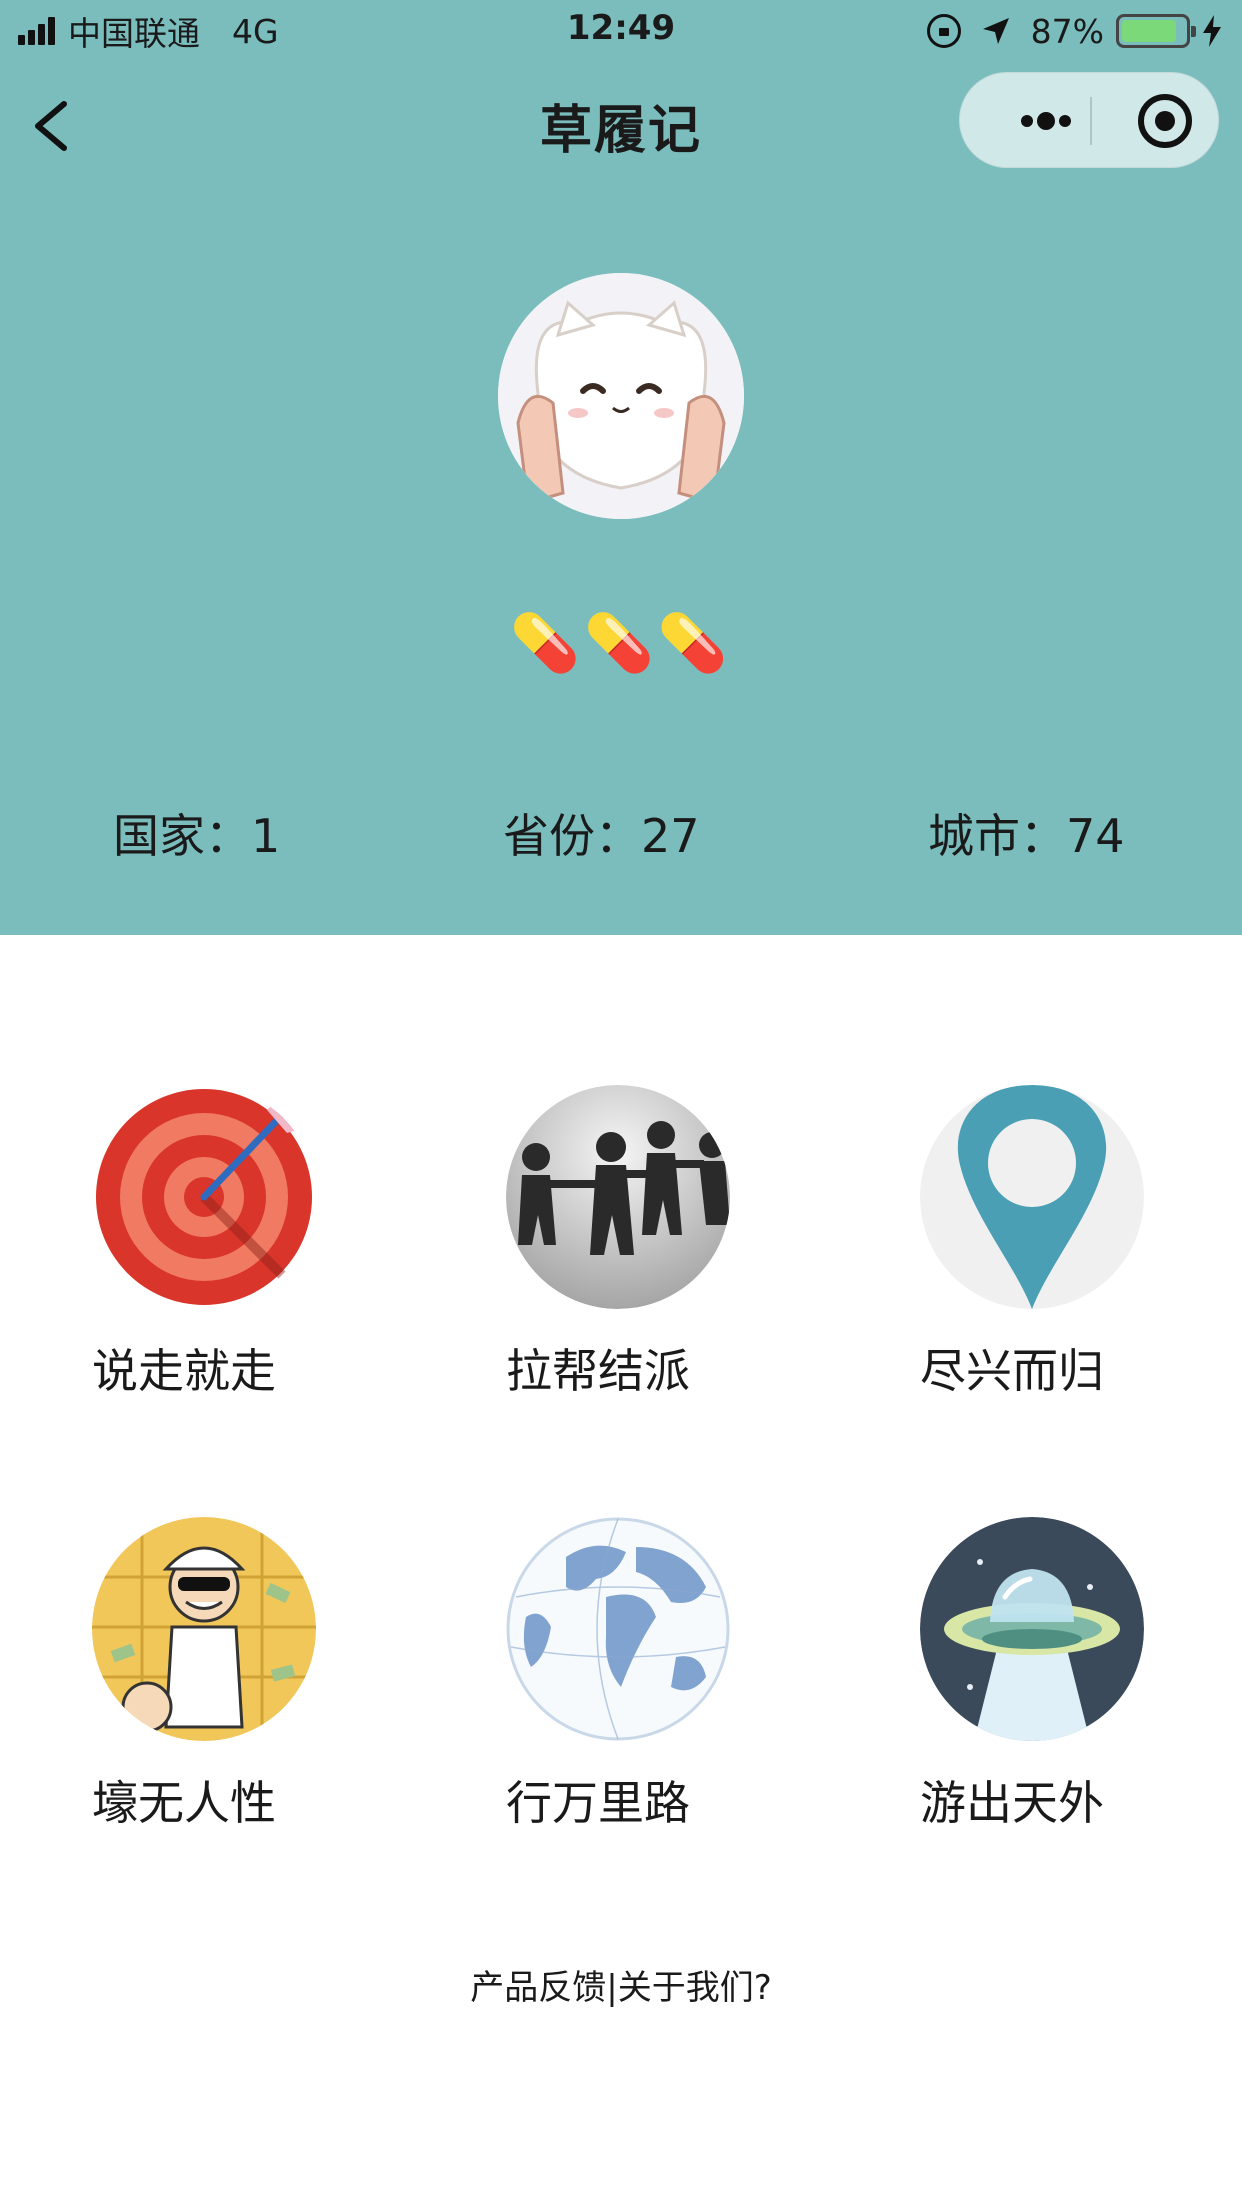  I want to click on feedback-about-link: 产品反馈|关于我们?, so click(621, 1984).